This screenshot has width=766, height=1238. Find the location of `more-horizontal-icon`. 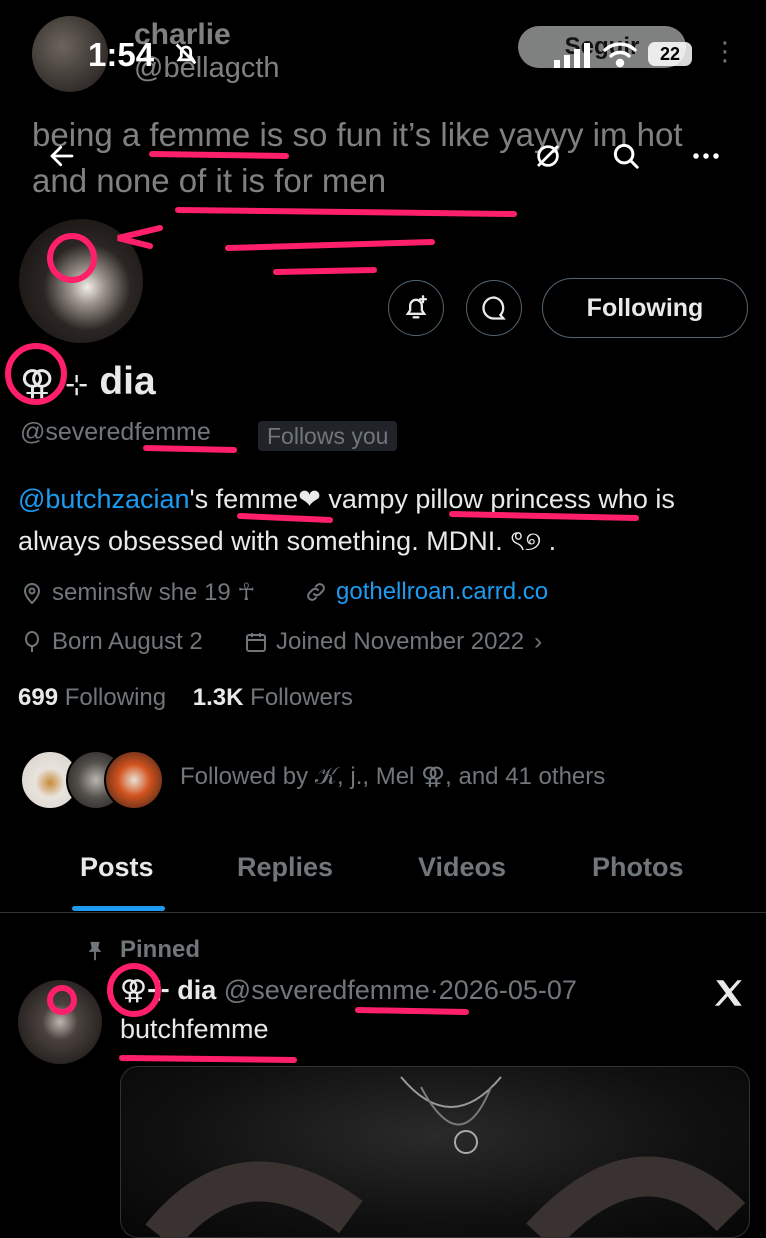

more-horizontal-icon is located at coordinates (706, 156).